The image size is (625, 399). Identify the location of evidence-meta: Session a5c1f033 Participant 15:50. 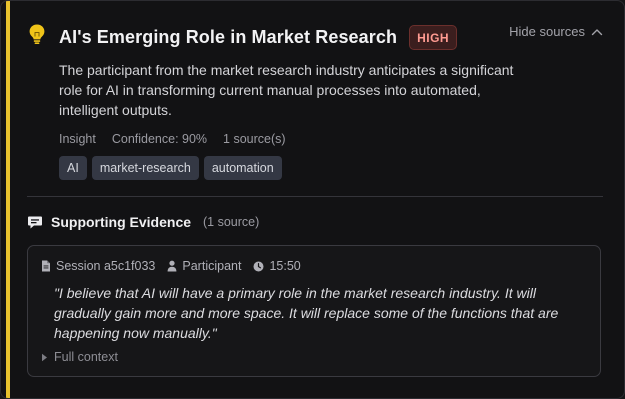
(171, 266).